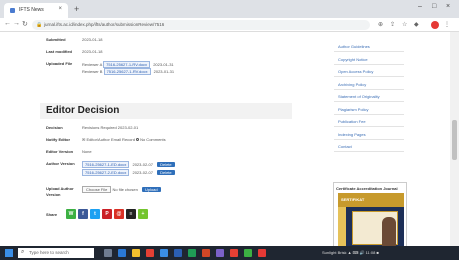 Image resolution: width=459 pixels, height=260 pixels. What do you see at coordinates (389, 231) in the screenshot?
I see `cover-person` at bounding box center [389, 231].